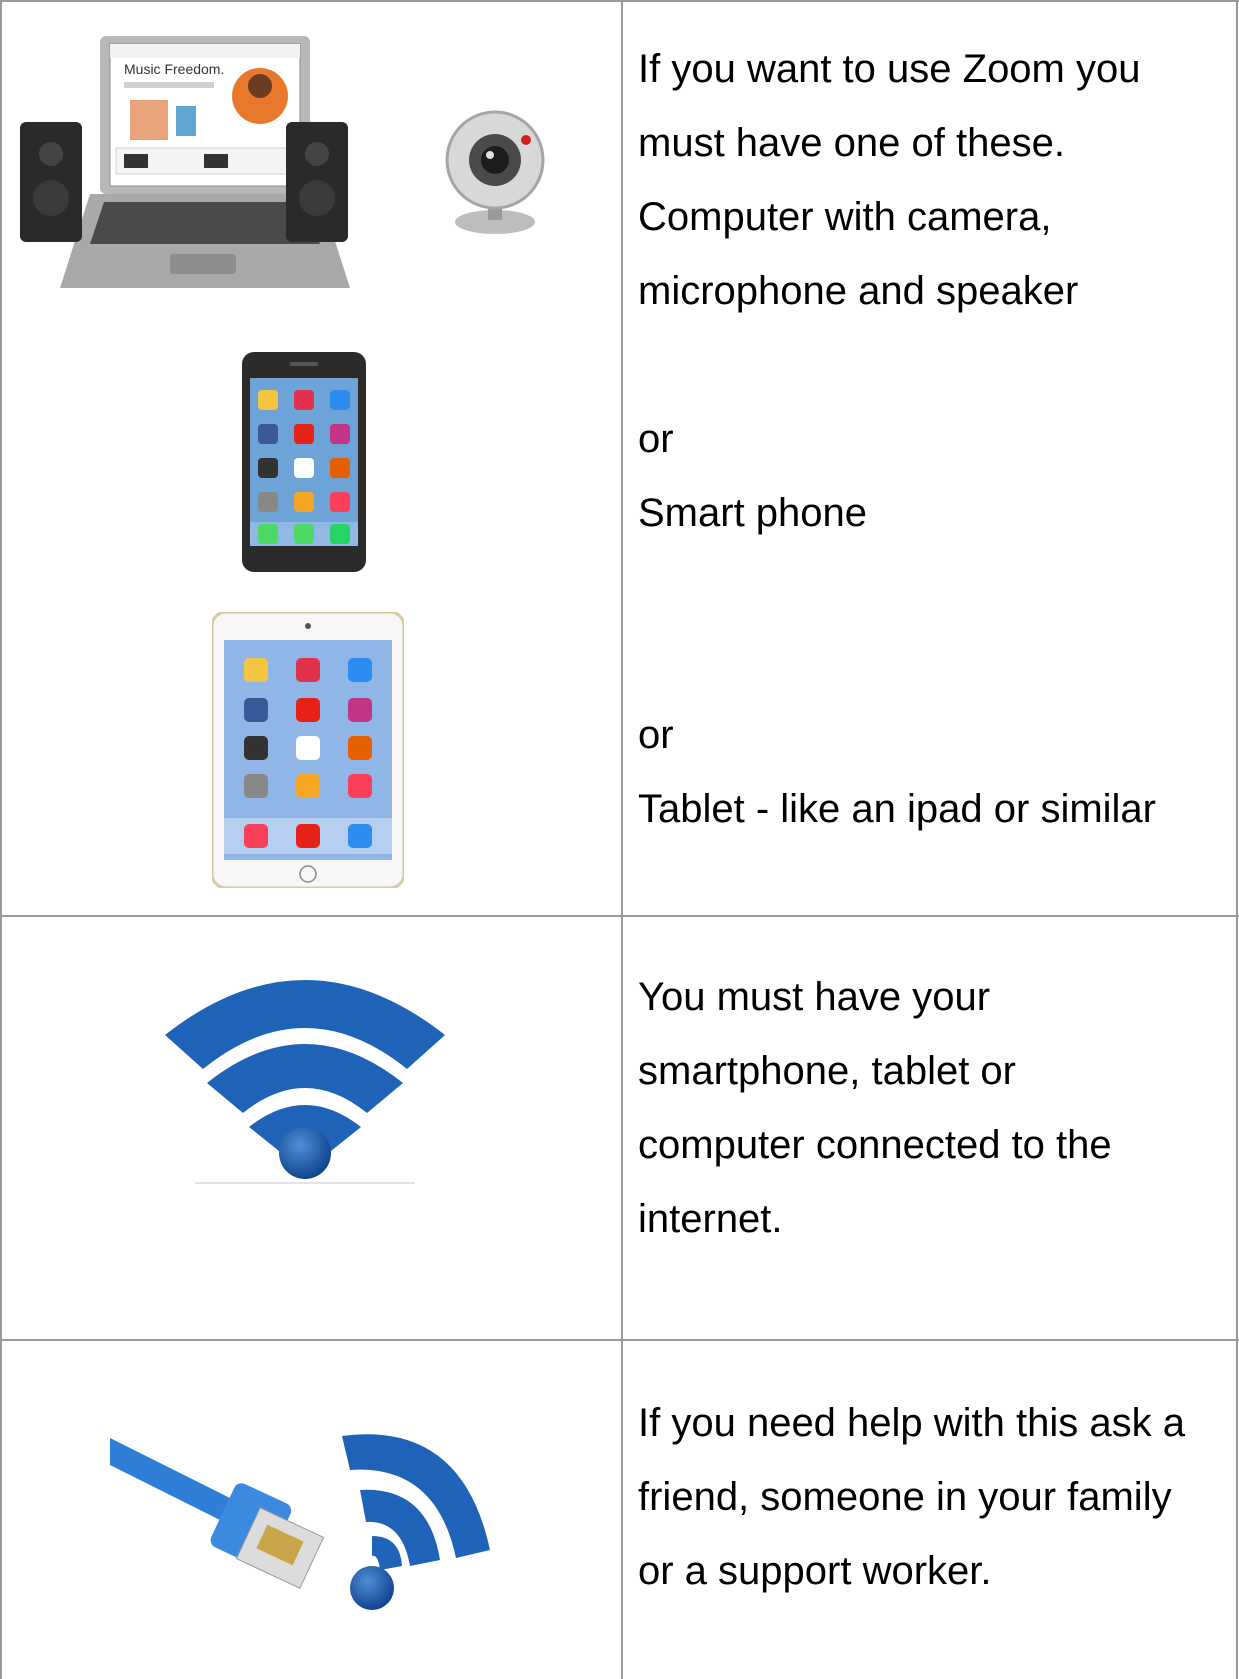  I want to click on text-line: microphone and speaker, so click(858, 291).